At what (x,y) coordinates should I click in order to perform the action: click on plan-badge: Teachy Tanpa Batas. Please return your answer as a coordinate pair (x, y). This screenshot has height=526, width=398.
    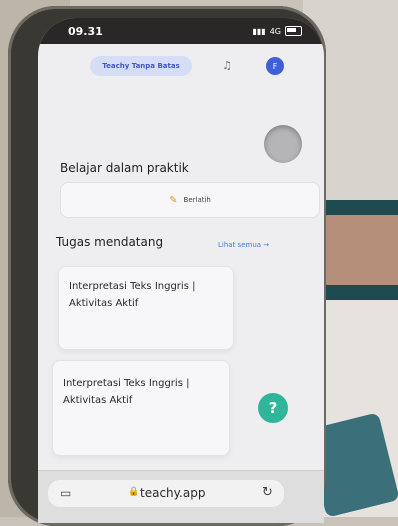
    Looking at the image, I should click on (141, 66).